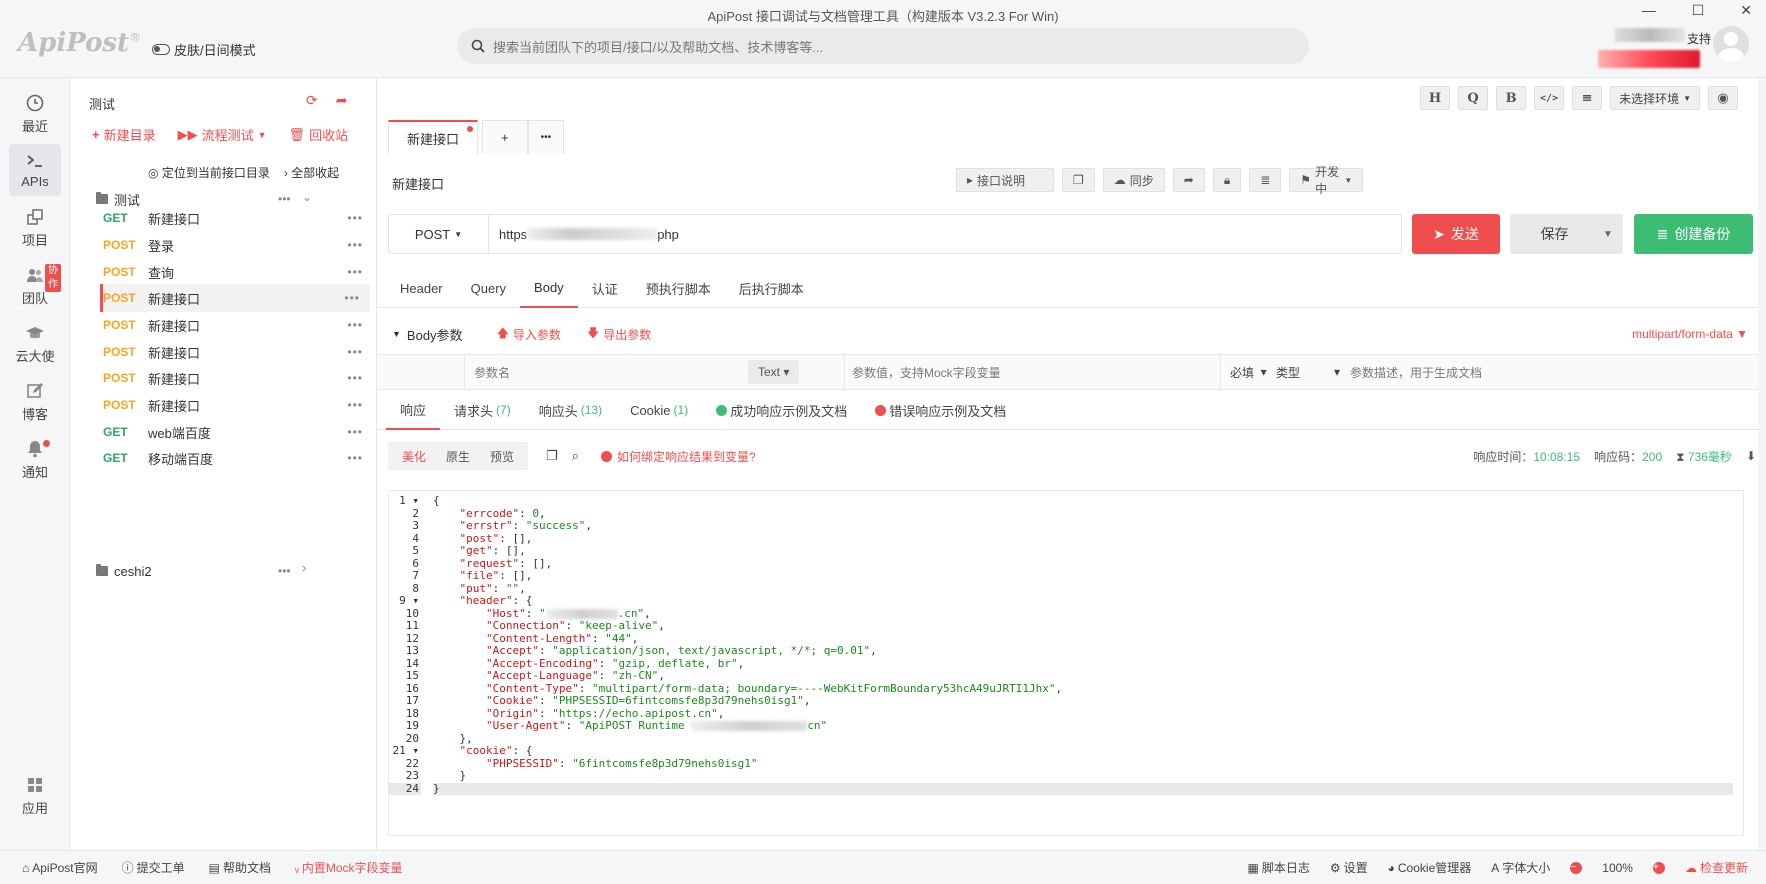  What do you see at coordinates (1326, 180) in the screenshot?
I see `status-select: ⚑ 开发中 ▼` at bounding box center [1326, 180].